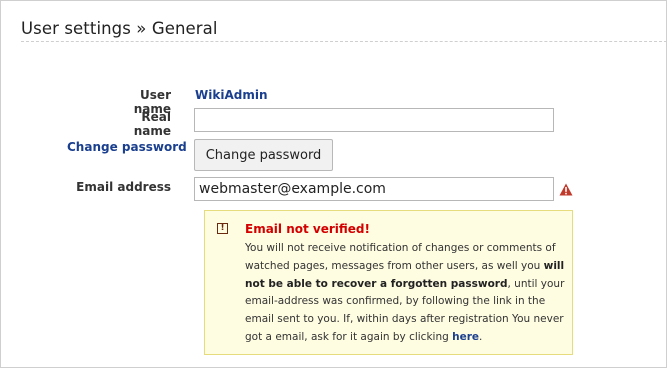  What do you see at coordinates (231, 95) in the screenshot?
I see `username-value: WikiAdmin` at bounding box center [231, 95].